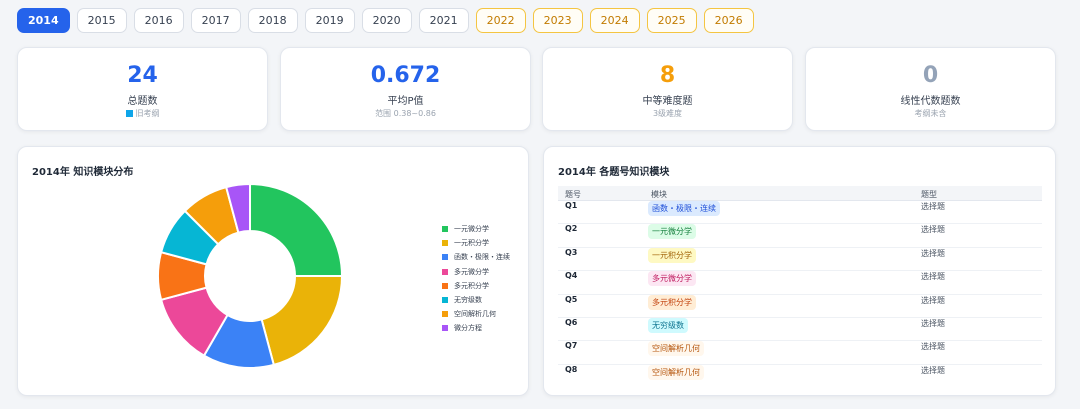 The image size is (1080, 409). I want to click on question-number: Q5, so click(571, 299).